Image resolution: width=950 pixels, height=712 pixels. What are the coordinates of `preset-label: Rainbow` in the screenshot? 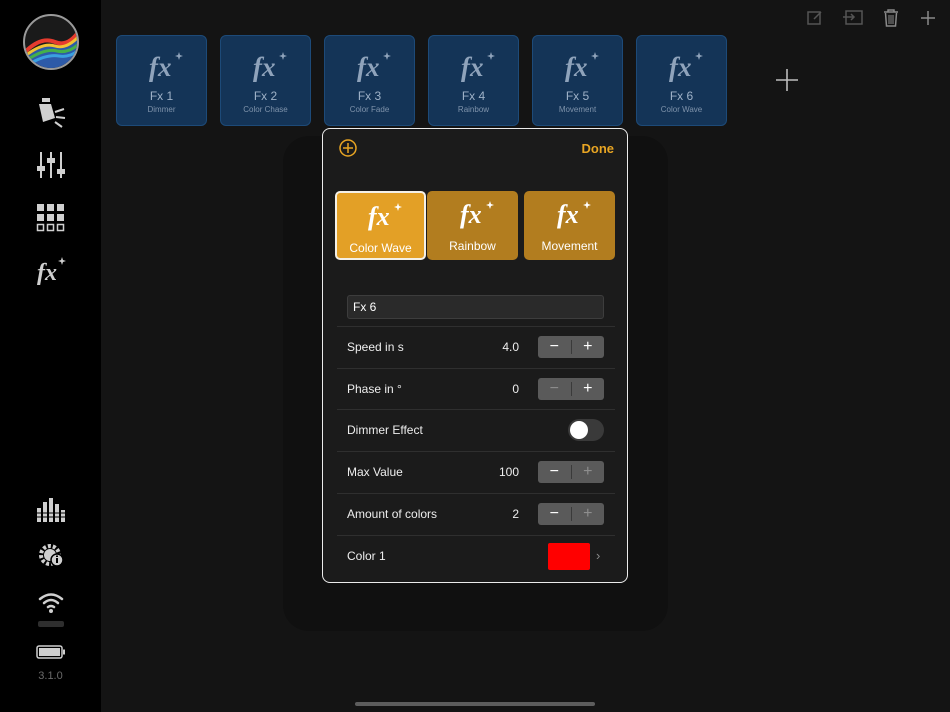 It's located at (472, 246).